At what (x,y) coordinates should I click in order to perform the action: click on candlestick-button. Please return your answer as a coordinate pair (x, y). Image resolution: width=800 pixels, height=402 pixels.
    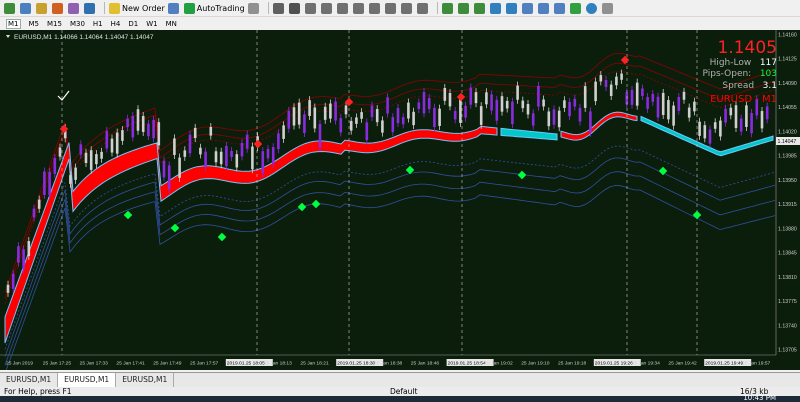
    Looking at the image, I should click on (464, 8).